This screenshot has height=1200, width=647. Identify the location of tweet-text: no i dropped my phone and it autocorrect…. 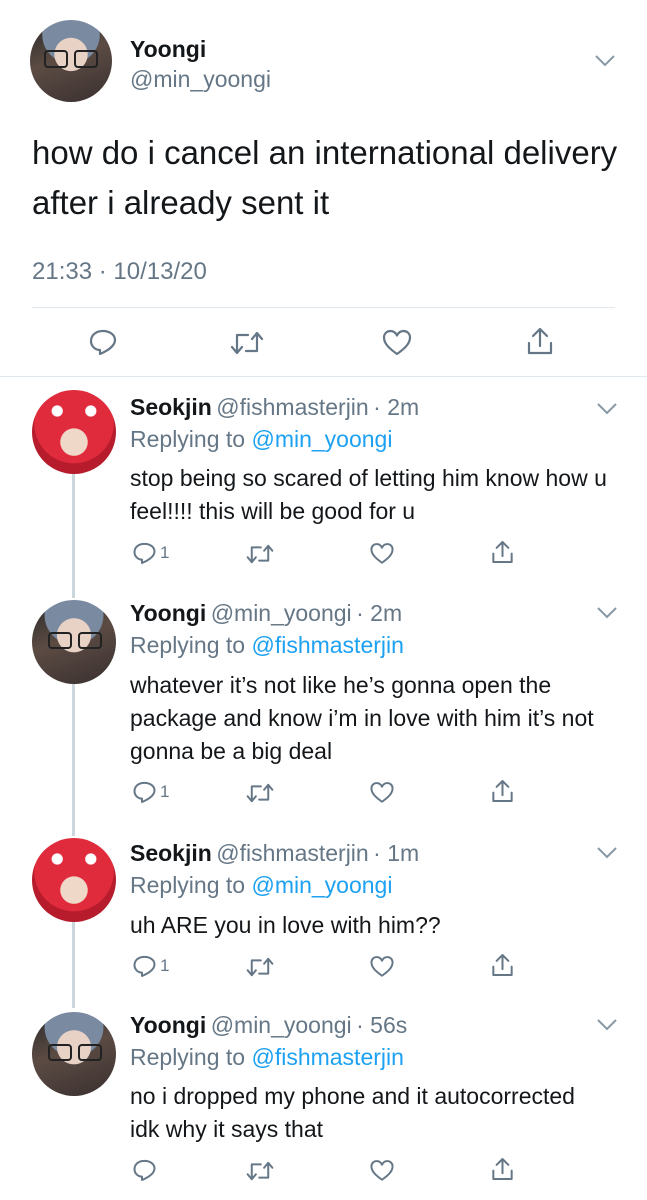
(352, 1112).